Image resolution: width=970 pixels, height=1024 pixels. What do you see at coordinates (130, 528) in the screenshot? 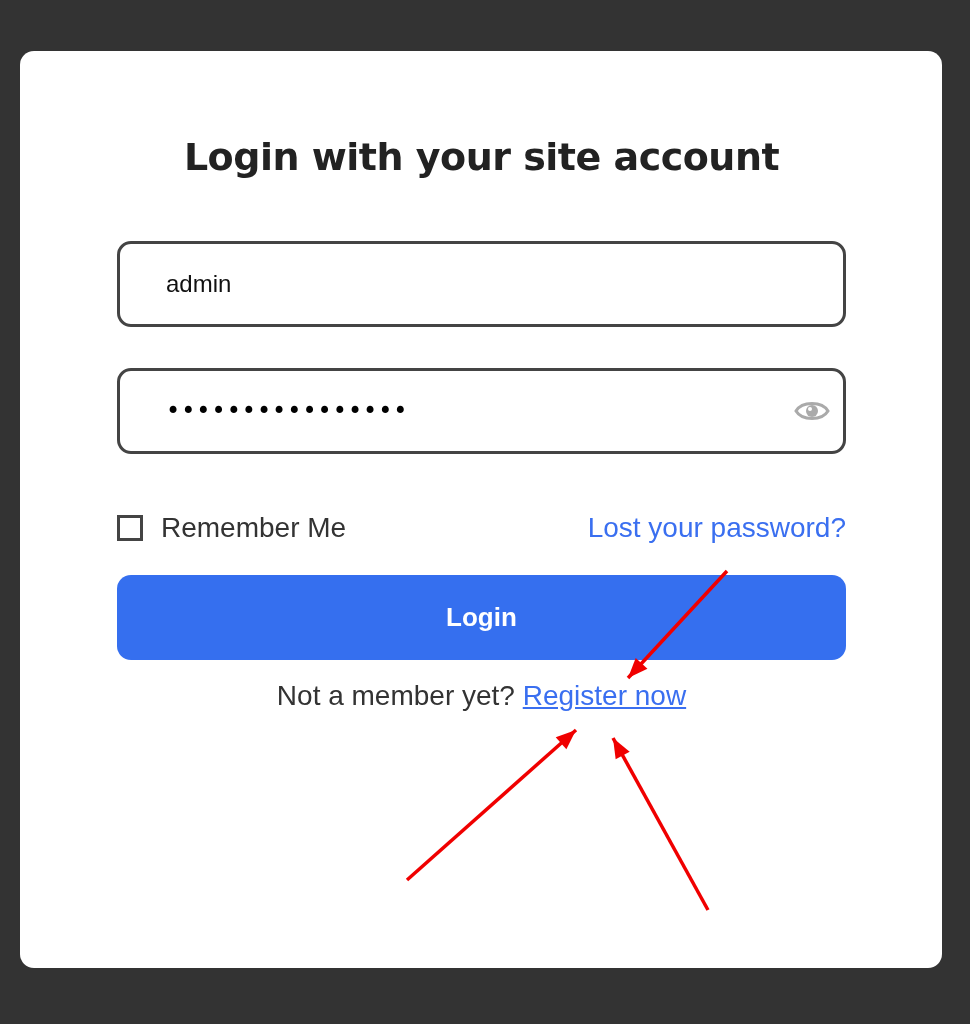
I see `remember-checkbox` at bounding box center [130, 528].